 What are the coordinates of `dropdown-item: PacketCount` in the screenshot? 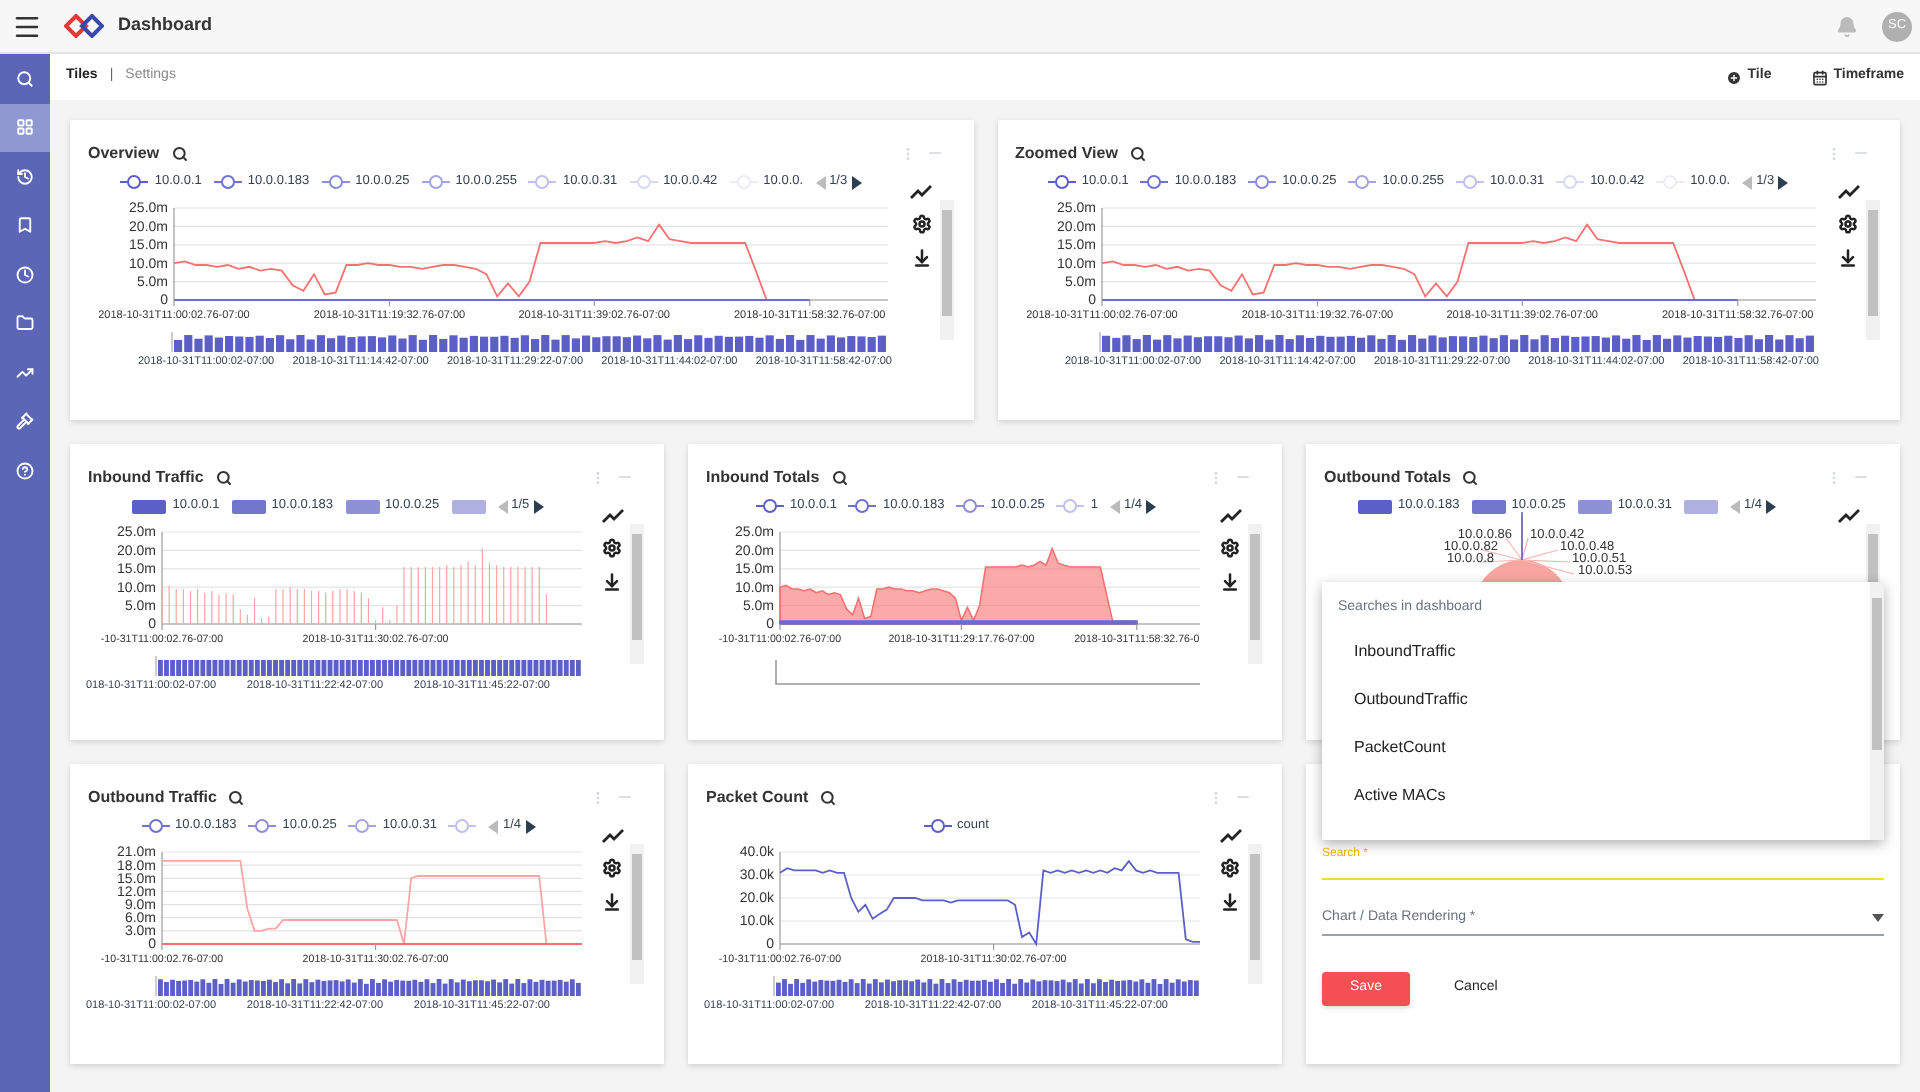 It's located at (1596, 747).